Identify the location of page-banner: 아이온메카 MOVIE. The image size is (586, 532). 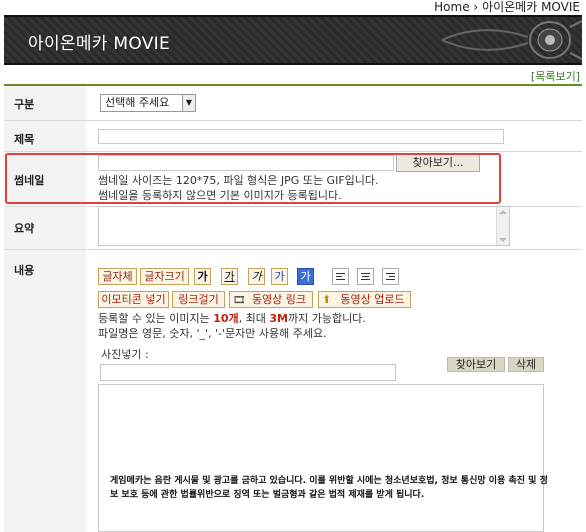
(293, 40).